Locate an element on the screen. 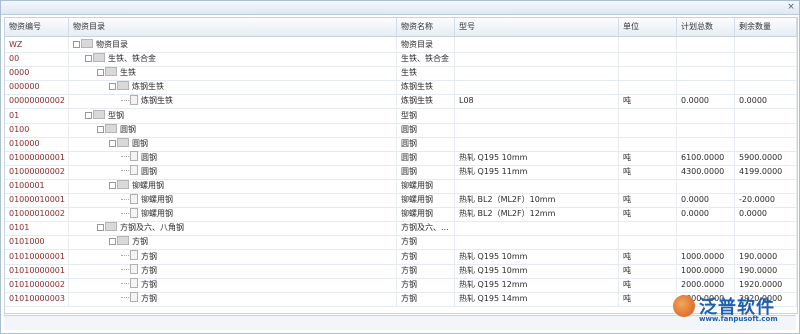 This screenshot has height=334, width=800. tree-line is located at coordinates (125, 157).